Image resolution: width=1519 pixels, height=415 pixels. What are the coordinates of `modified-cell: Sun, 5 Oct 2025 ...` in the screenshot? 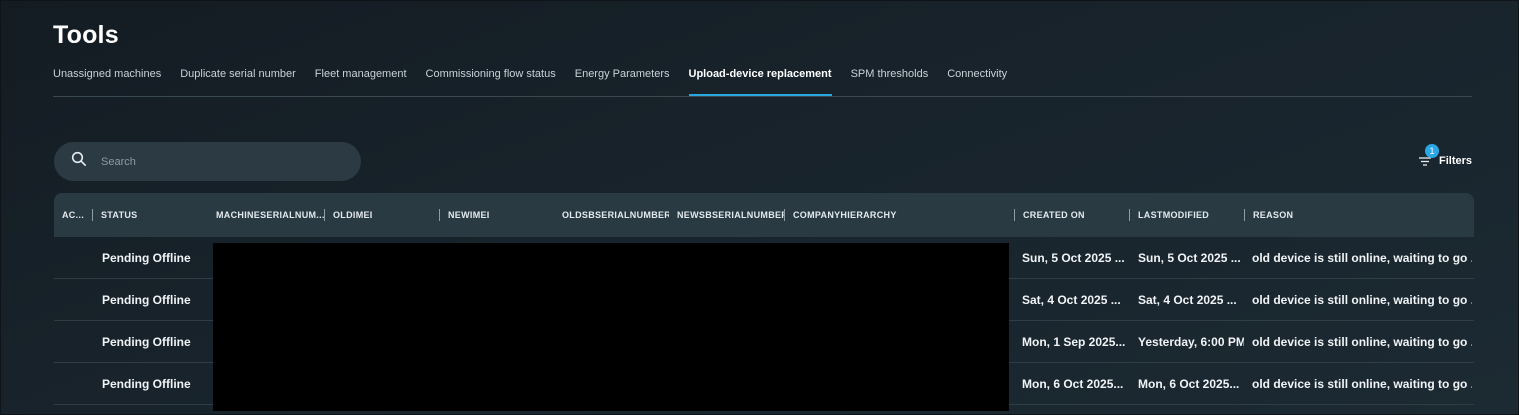 It's located at (1189, 258).